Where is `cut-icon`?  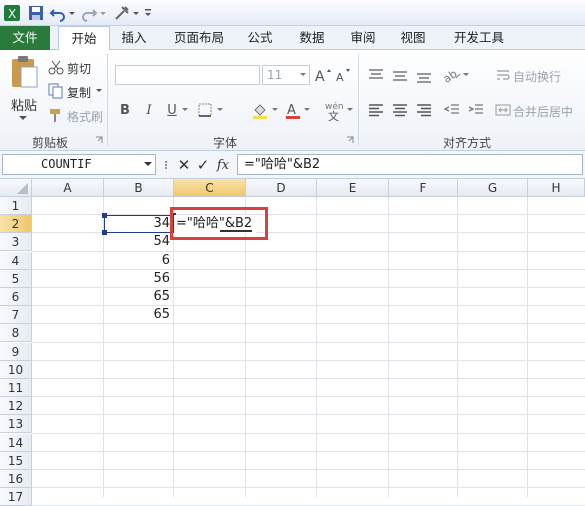
cut-icon is located at coordinates (56, 67).